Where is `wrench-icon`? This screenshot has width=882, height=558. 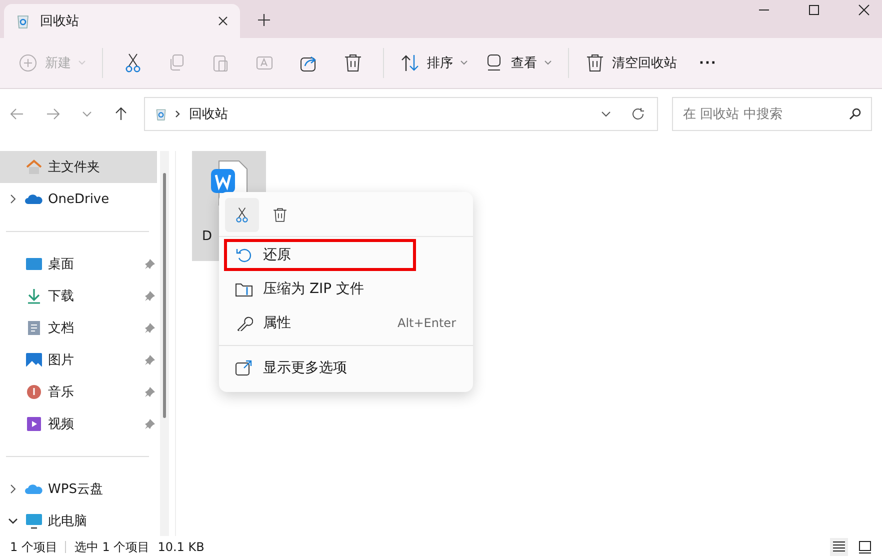 wrench-icon is located at coordinates (244, 323).